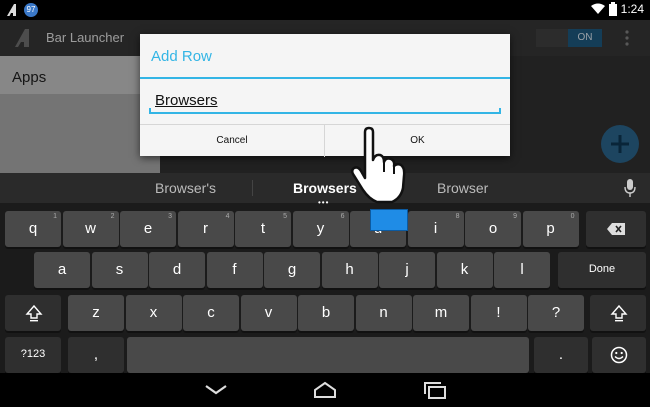 The image size is (650, 407). What do you see at coordinates (630, 188) in the screenshot?
I see `microphone-icon` at bounding box center [630, 188].